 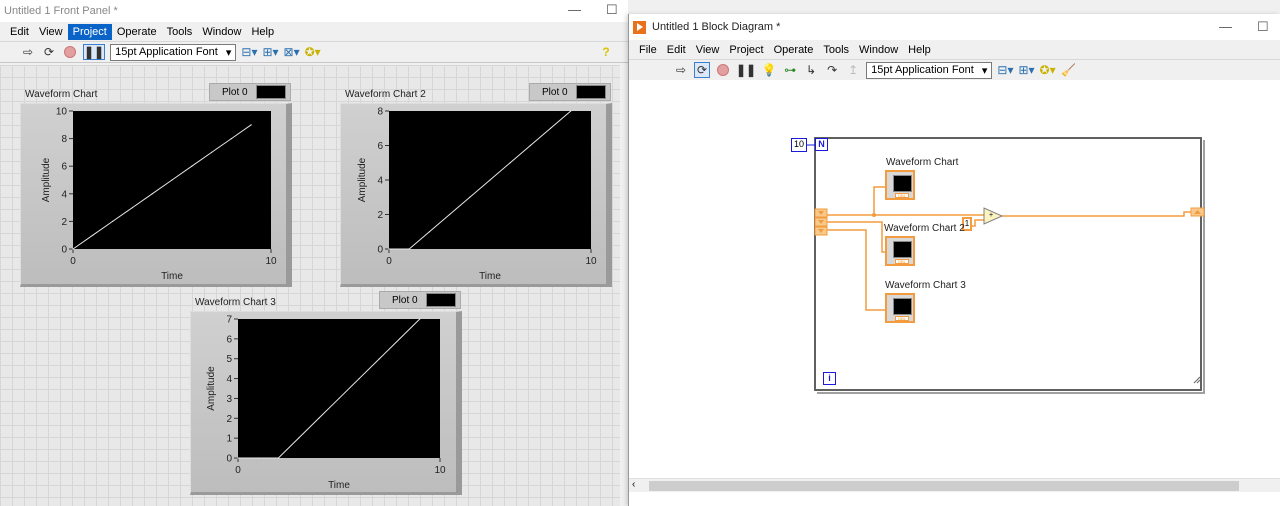 What do you see at coordinates (292, 52) in the screenshot?
I see `resize-objects-icon: ⊠▾` at bounding box center [292, 52].